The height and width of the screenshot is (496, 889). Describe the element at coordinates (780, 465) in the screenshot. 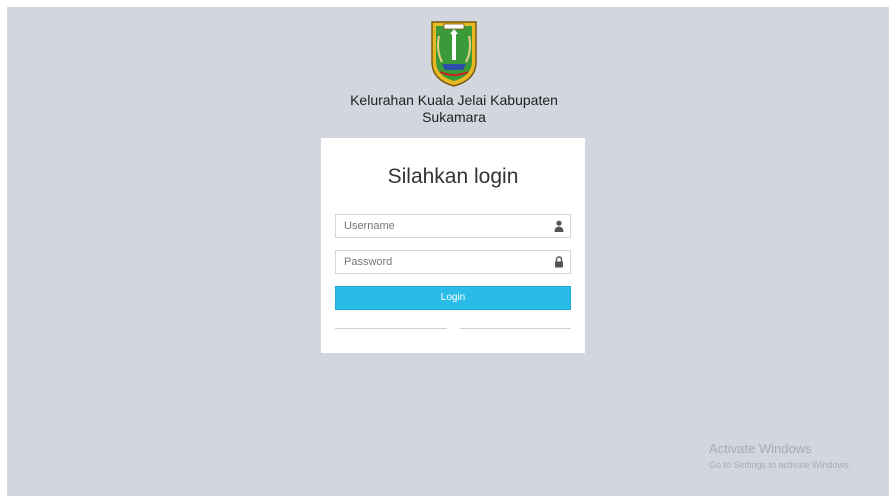

I see `activate-windows-subtitle: Go to Settings to activate Windows.` at that location.